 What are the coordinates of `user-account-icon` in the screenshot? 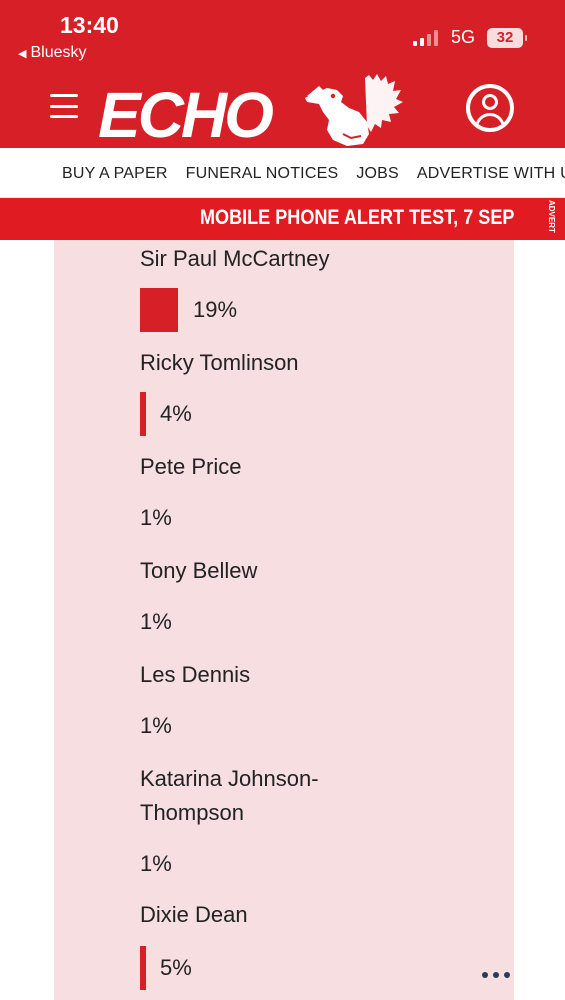 It's located at (490, 108).